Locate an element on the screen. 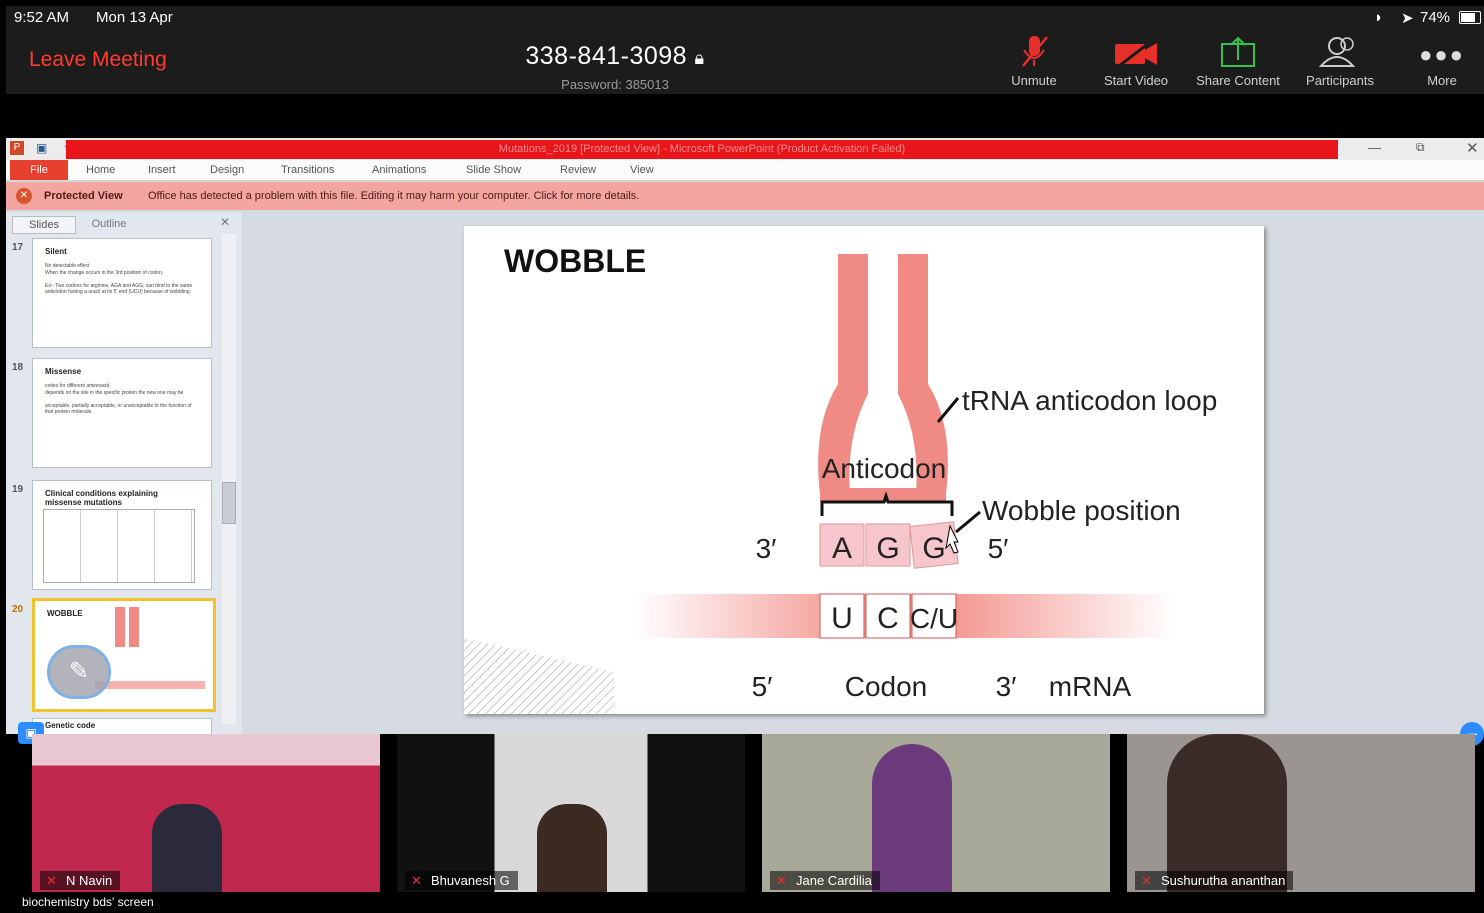 The height and width of the screenshot is (913, 1484). battery-icon is located at coordinates (1470, 17).